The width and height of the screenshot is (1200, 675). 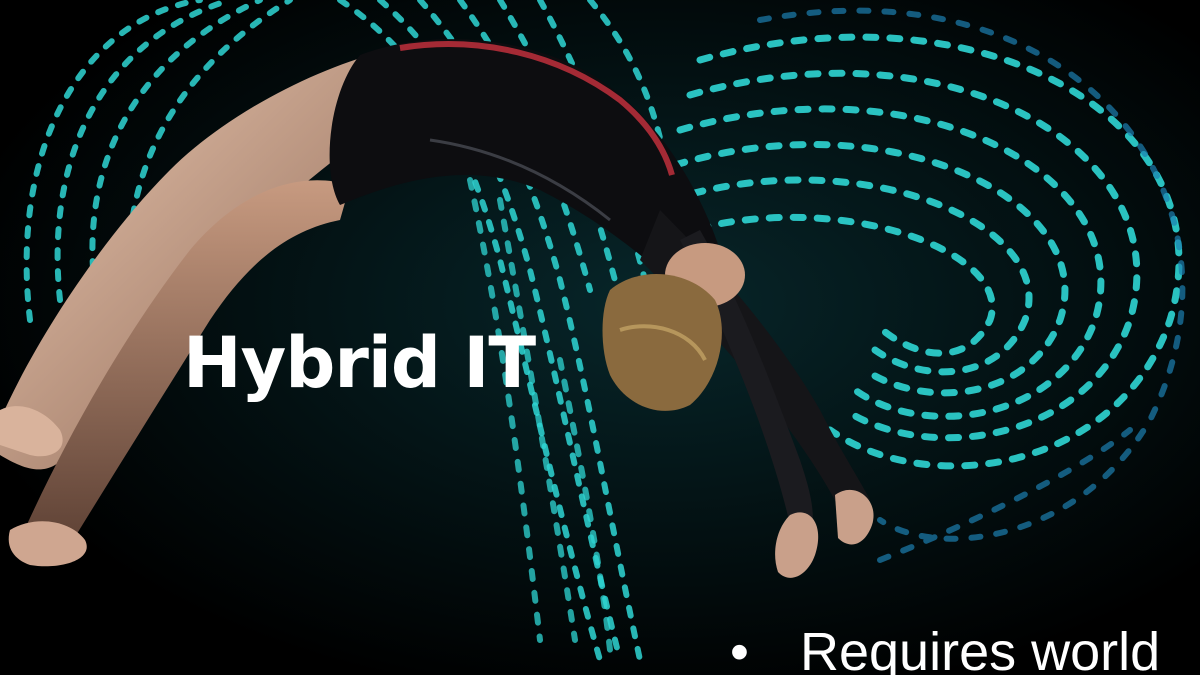 I want to click on bullet-text: Requires world, so click(x=980, y=648).